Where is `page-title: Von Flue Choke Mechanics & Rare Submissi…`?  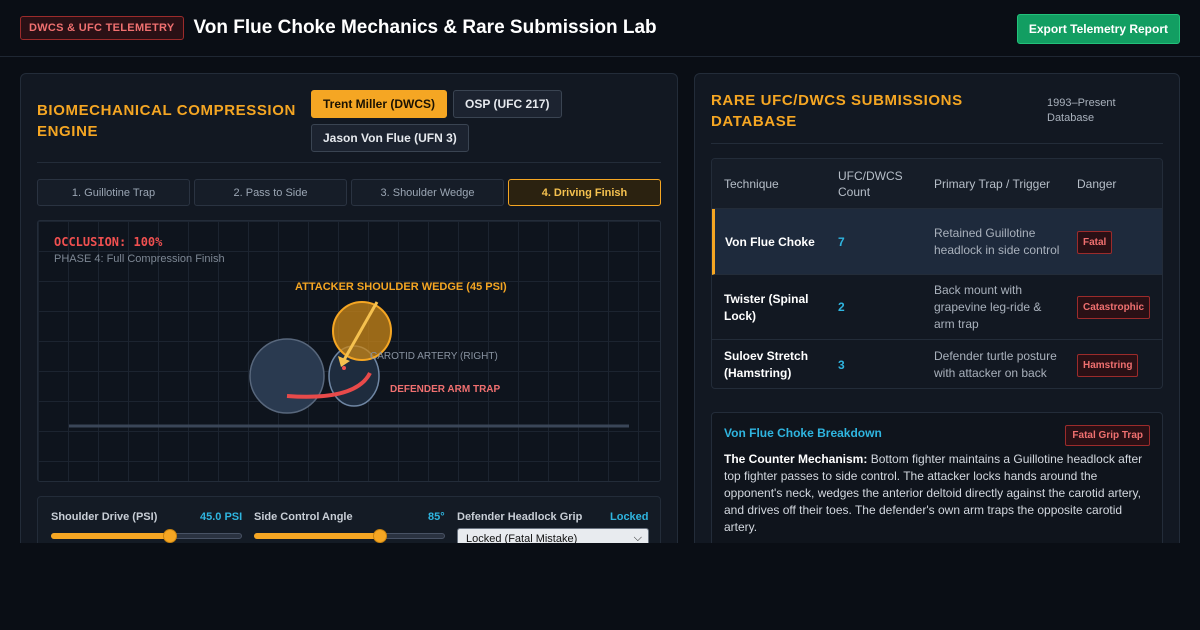 page-title: Von Flue Choke Mechanics & Rare Submissi… is located at coordinates (425, 27).